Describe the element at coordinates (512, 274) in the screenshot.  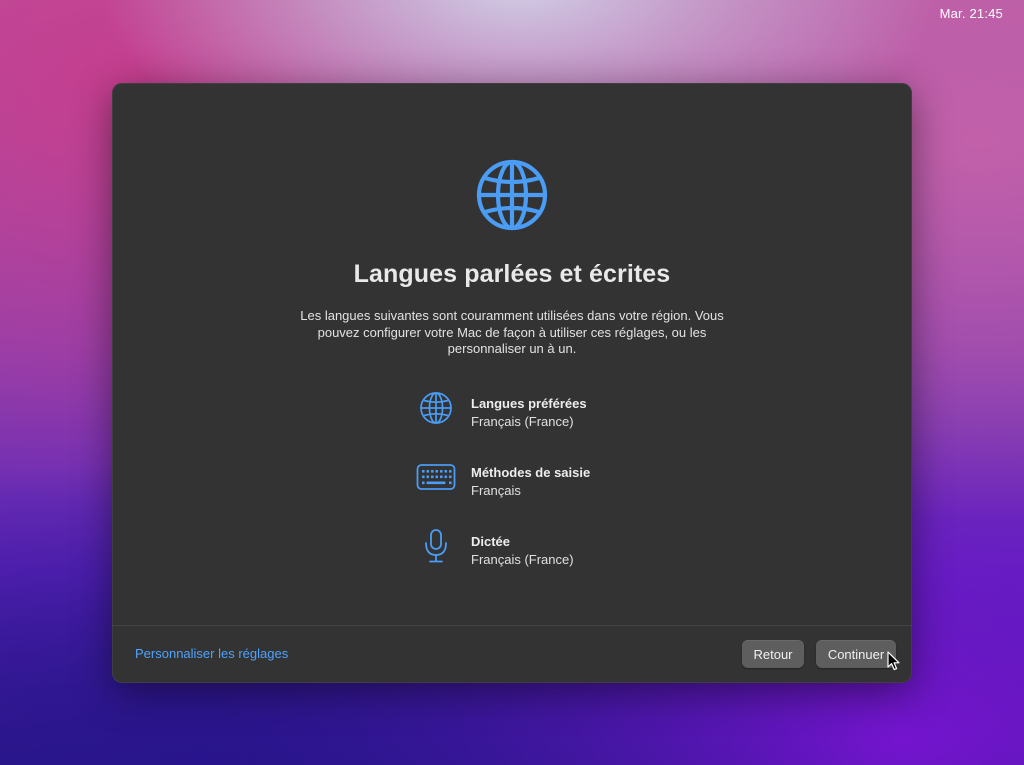
I see `page-title: Langues parlées et écrites` at that location.